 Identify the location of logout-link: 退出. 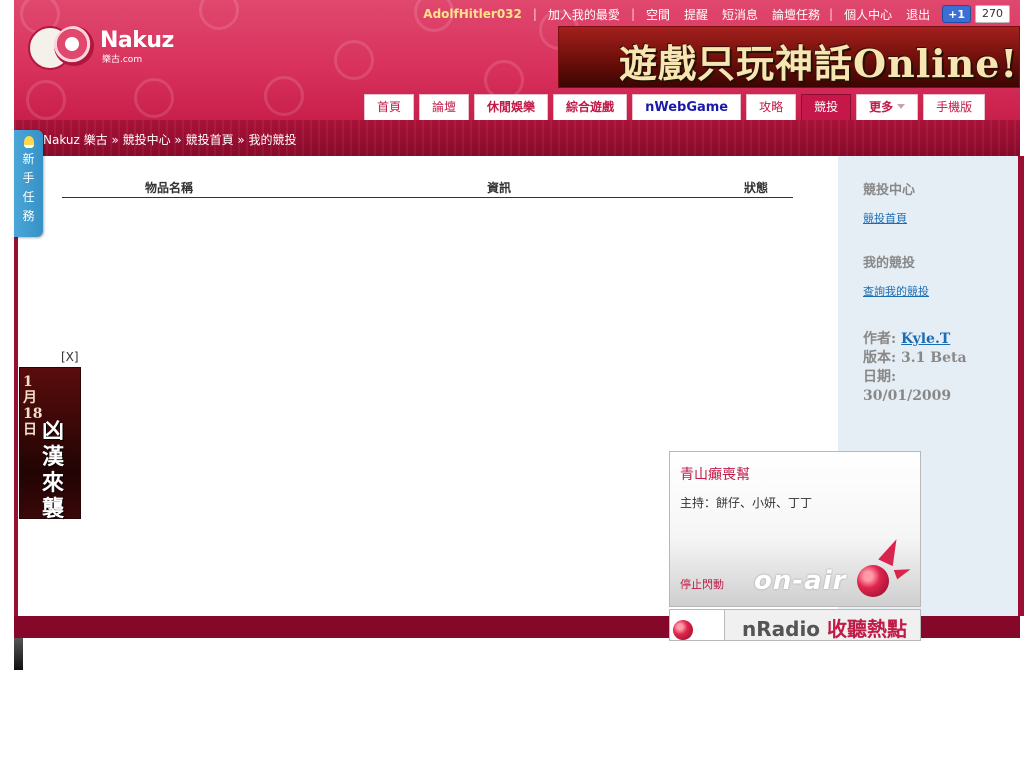
(918, 14).